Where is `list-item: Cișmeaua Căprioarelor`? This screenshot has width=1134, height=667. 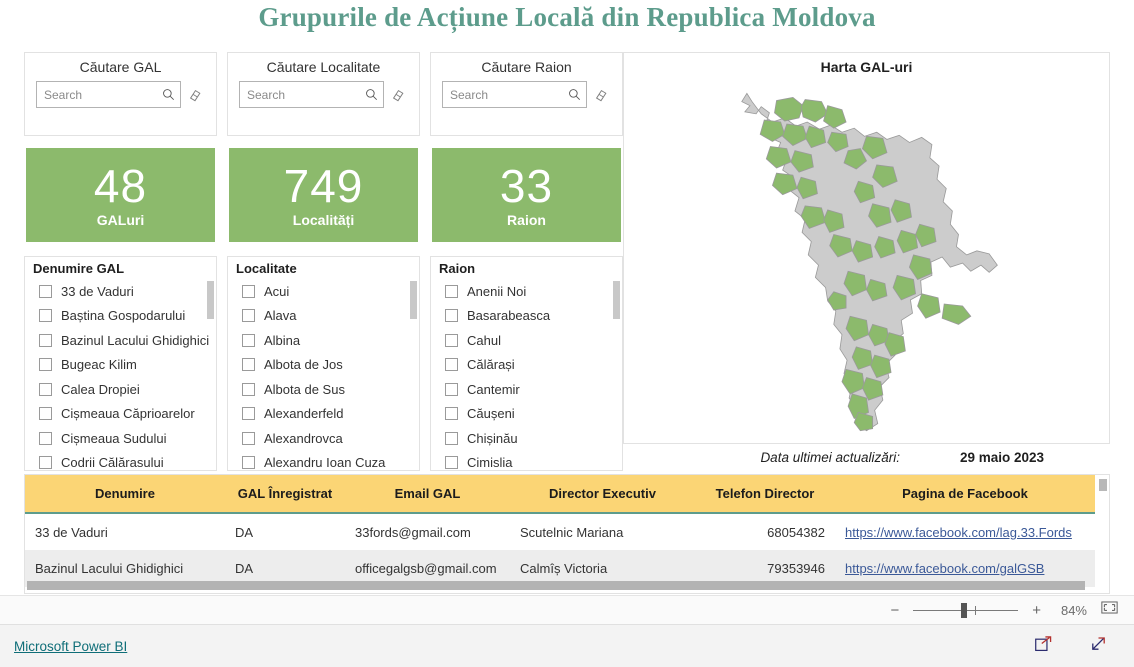
list-item: Cișmeaua Căprioarelor is located at coordinates (122, 414).